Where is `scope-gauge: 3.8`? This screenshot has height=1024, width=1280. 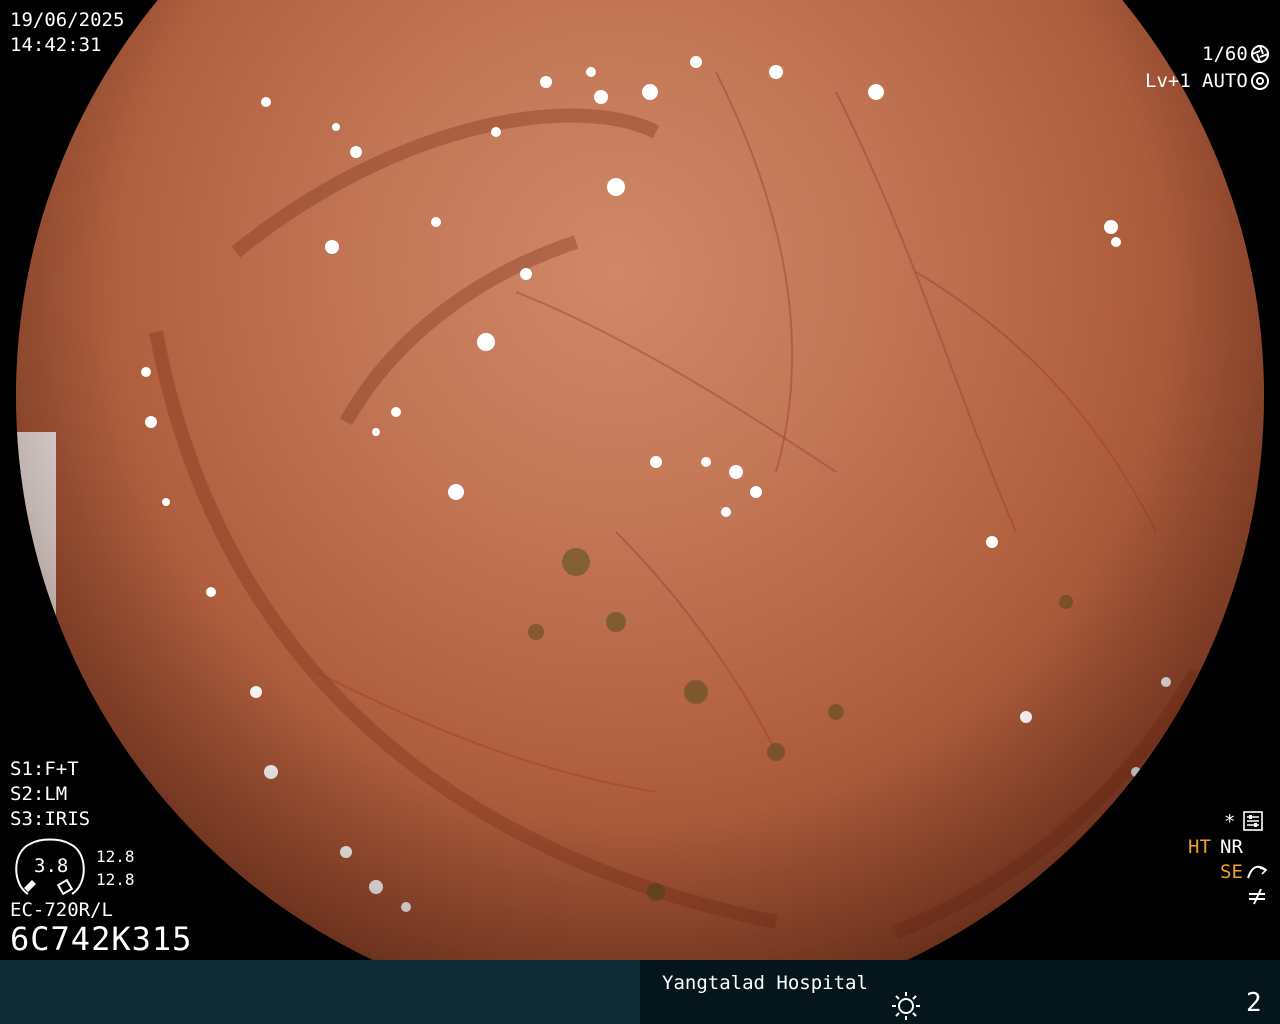
scope-gauge: 3.8 is located at coordinates (50, 868).